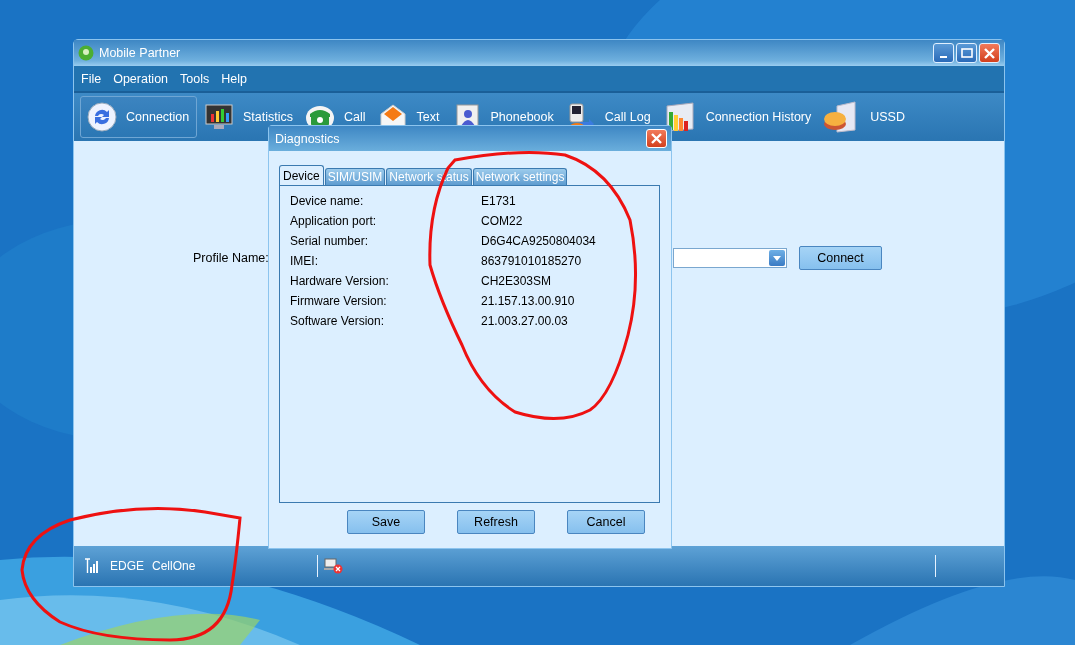 This screenshot has width=1075, height=645. What do you see at coordinates (91, 78) in the screenshot?
I see `menu-item: File` at bounding box center [91, 78].